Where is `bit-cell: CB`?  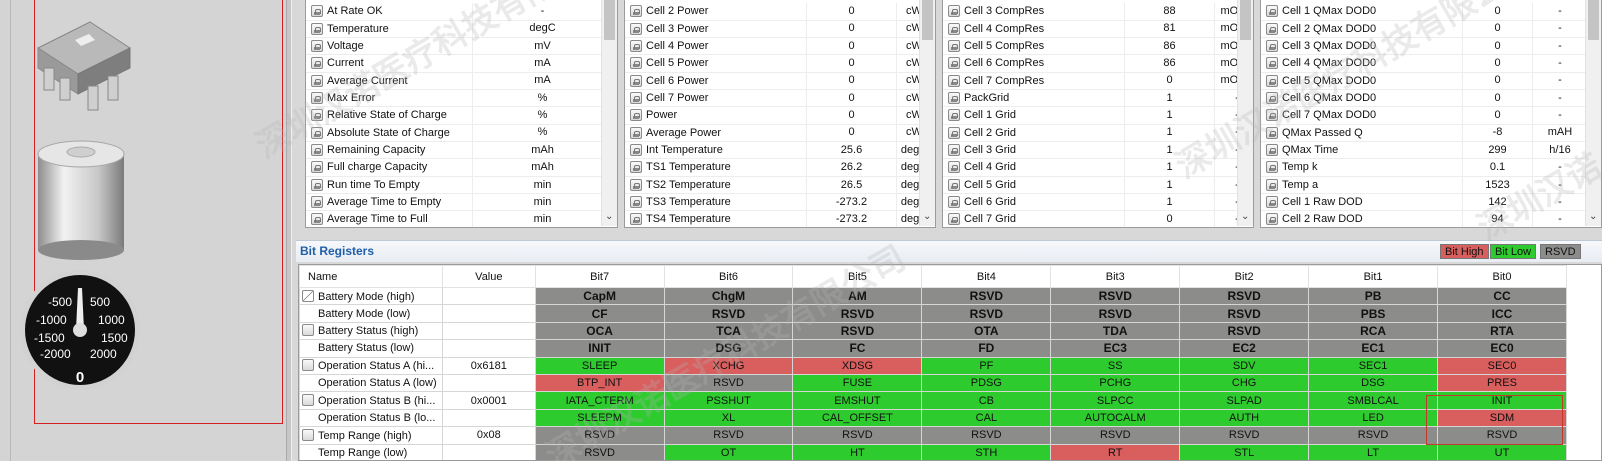
bit-cell: CB is located at coordinates (986, 400).